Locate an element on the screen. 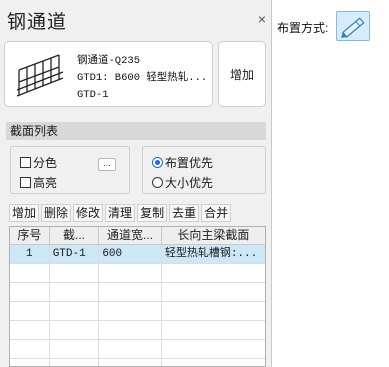 The height and width of the screenshot is (367, 389). size-priority-label: 大小优先 is located at coordinates (189, 183).